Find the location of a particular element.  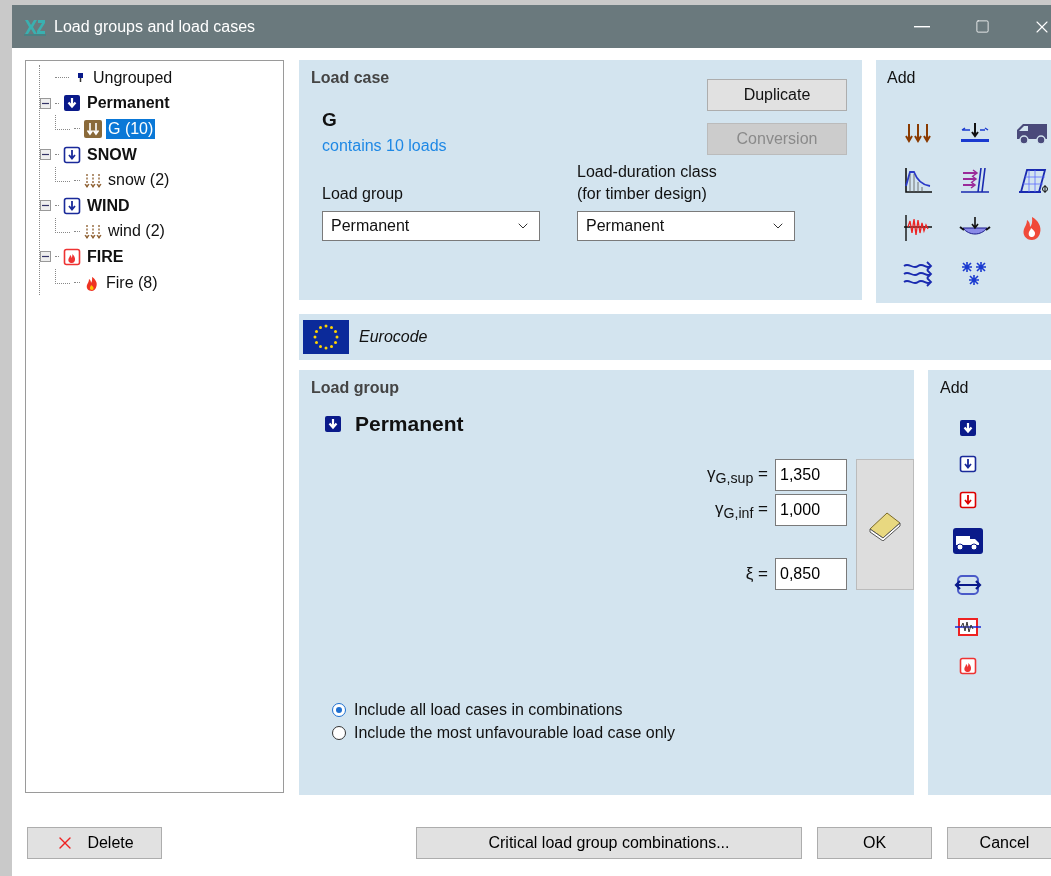

tree-item: snow (2) is located at coordinates (139, 180).